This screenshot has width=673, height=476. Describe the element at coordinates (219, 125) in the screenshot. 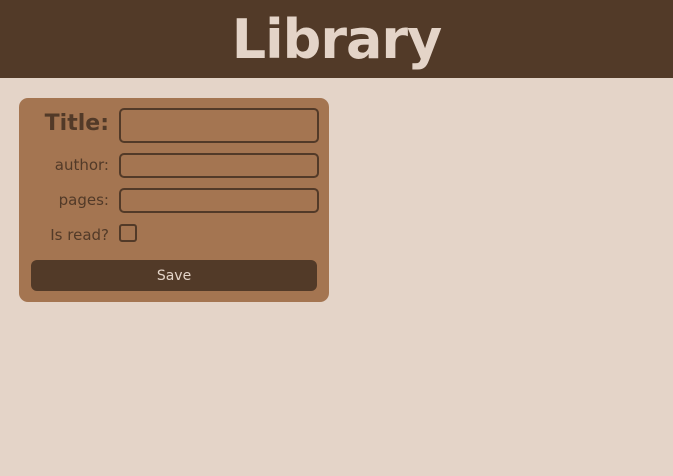

I see `title-input` at that location.